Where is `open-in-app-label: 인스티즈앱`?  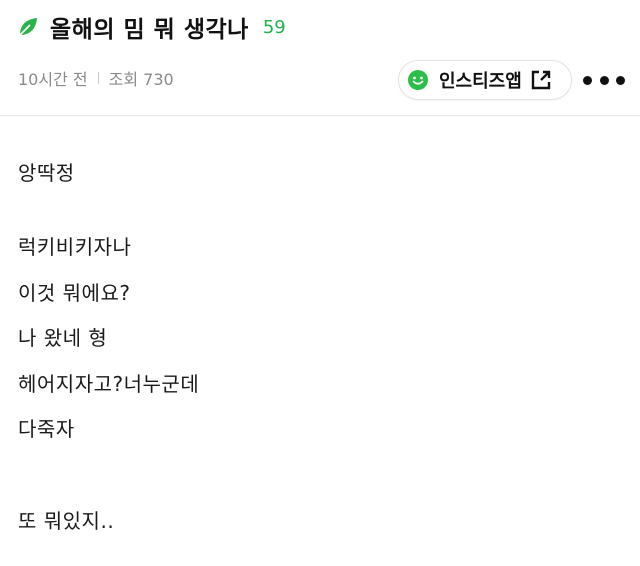 open-in-app-label: 인스티즈앱 is located at coordinates (480, 81).